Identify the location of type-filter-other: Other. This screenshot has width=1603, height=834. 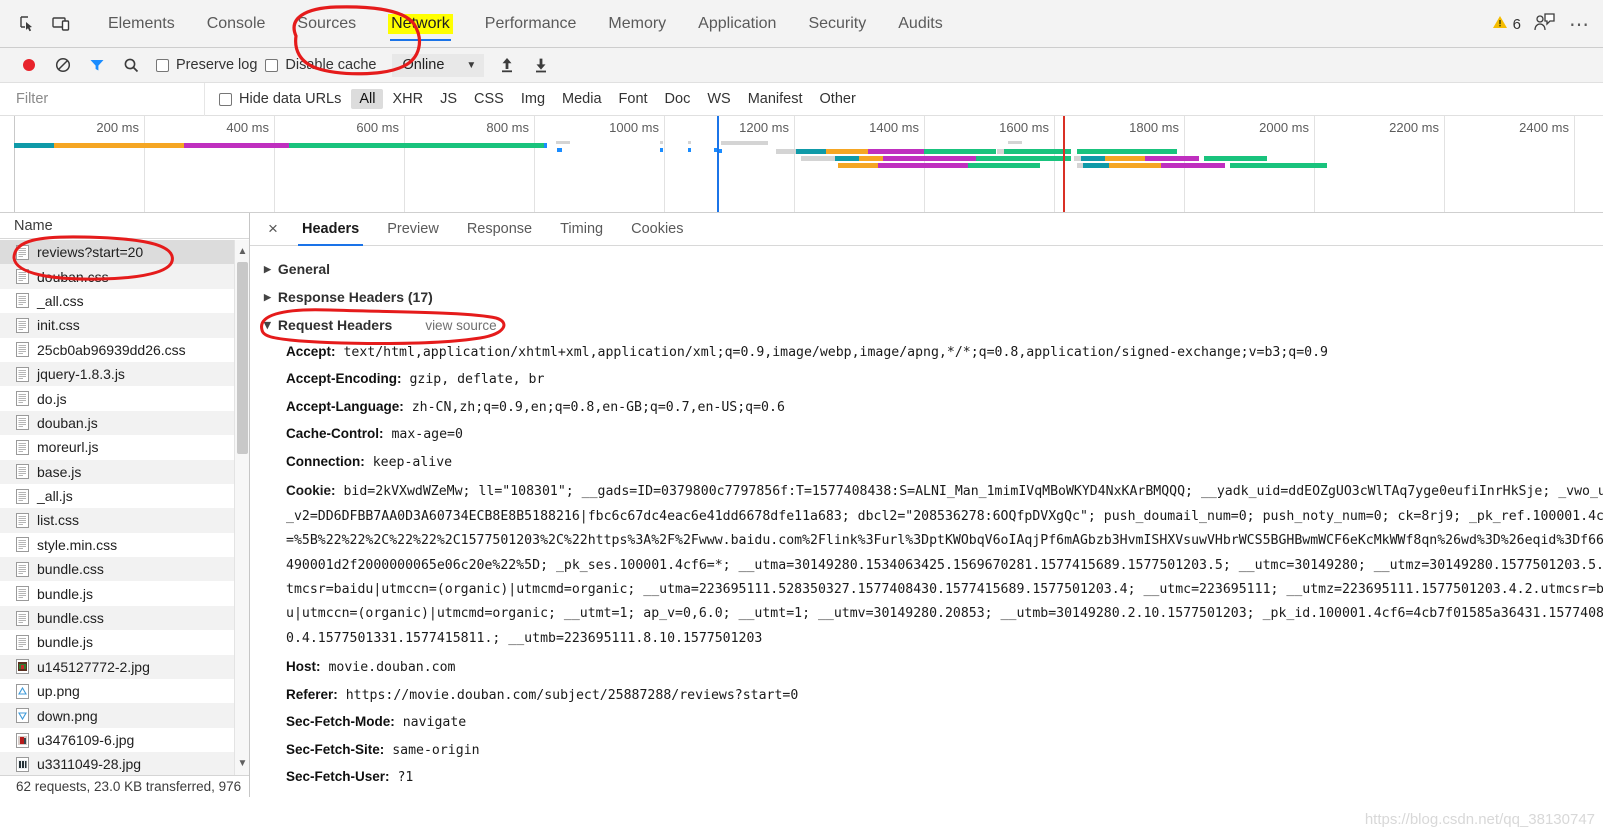
(838, 99).